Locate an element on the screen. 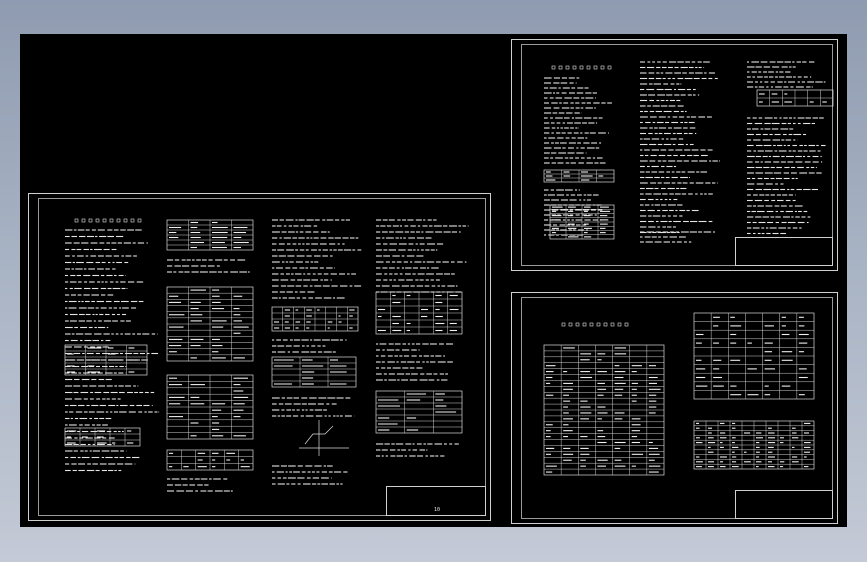  sheet-2-title-block is located at coordinates (784, 251).